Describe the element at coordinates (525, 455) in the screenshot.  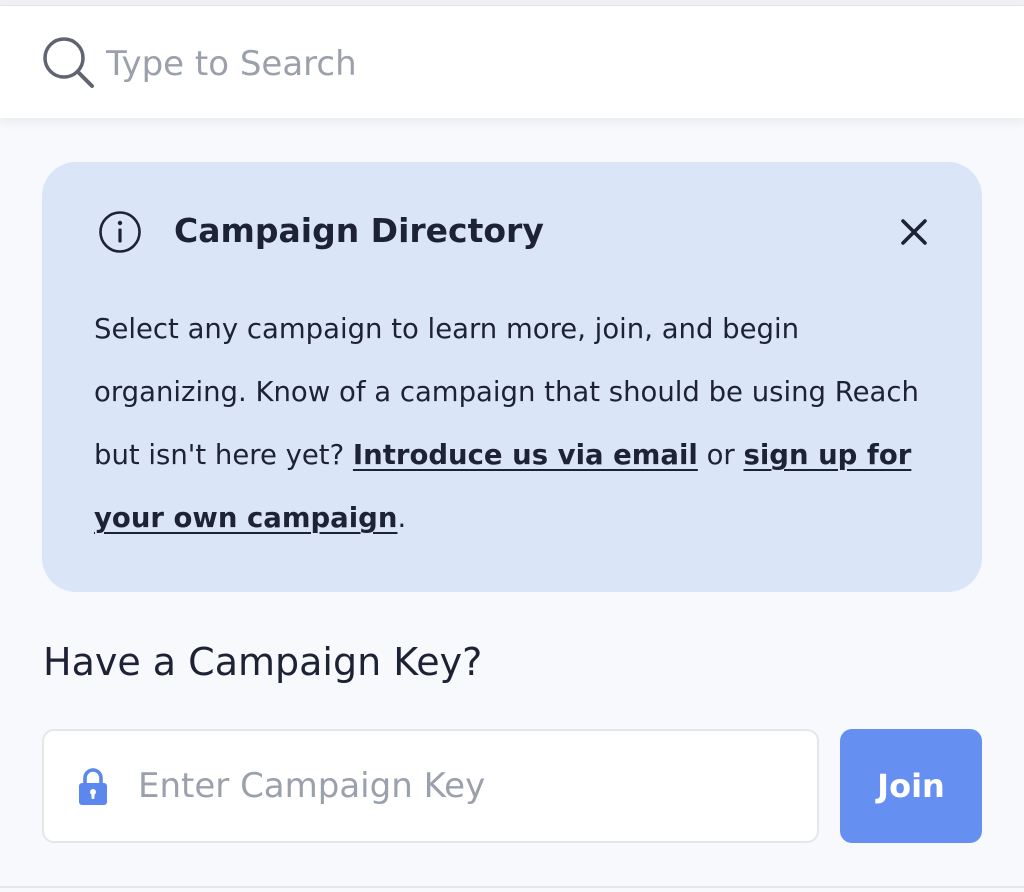
I see `introduce-via-email-link: Introduce us via email` at that location.